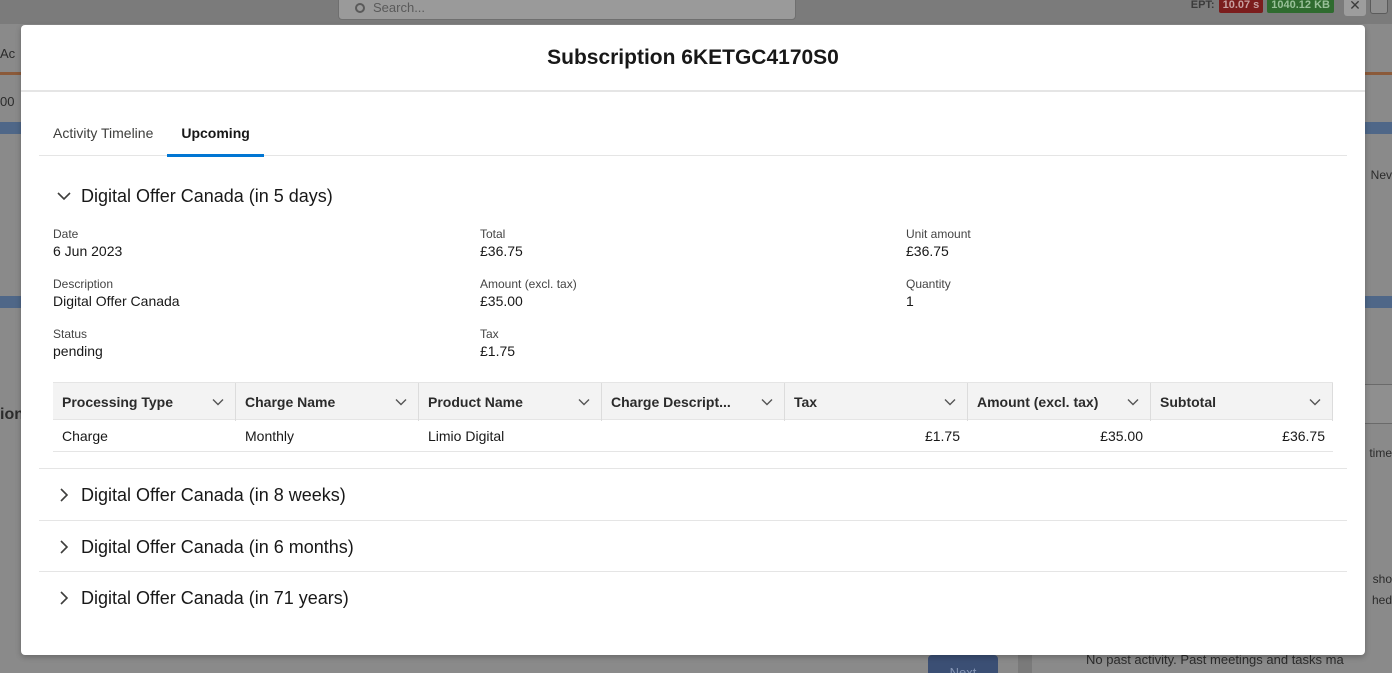  I want to click on background-fragment: 00, so click(7, 101).